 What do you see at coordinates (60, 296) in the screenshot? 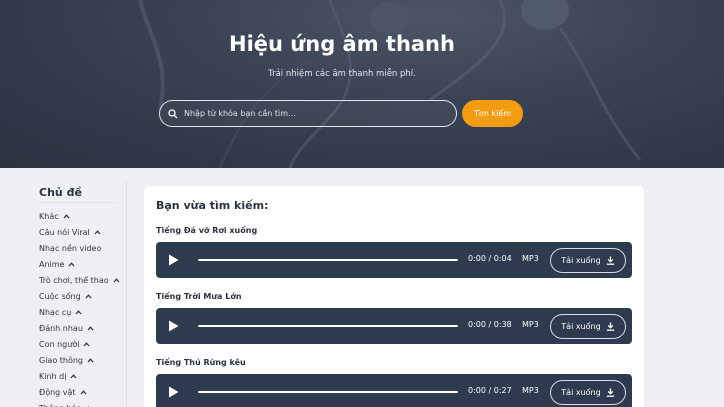
I see `sidebar-item-label: Cuộc sống` at bounding box center [60, 296].